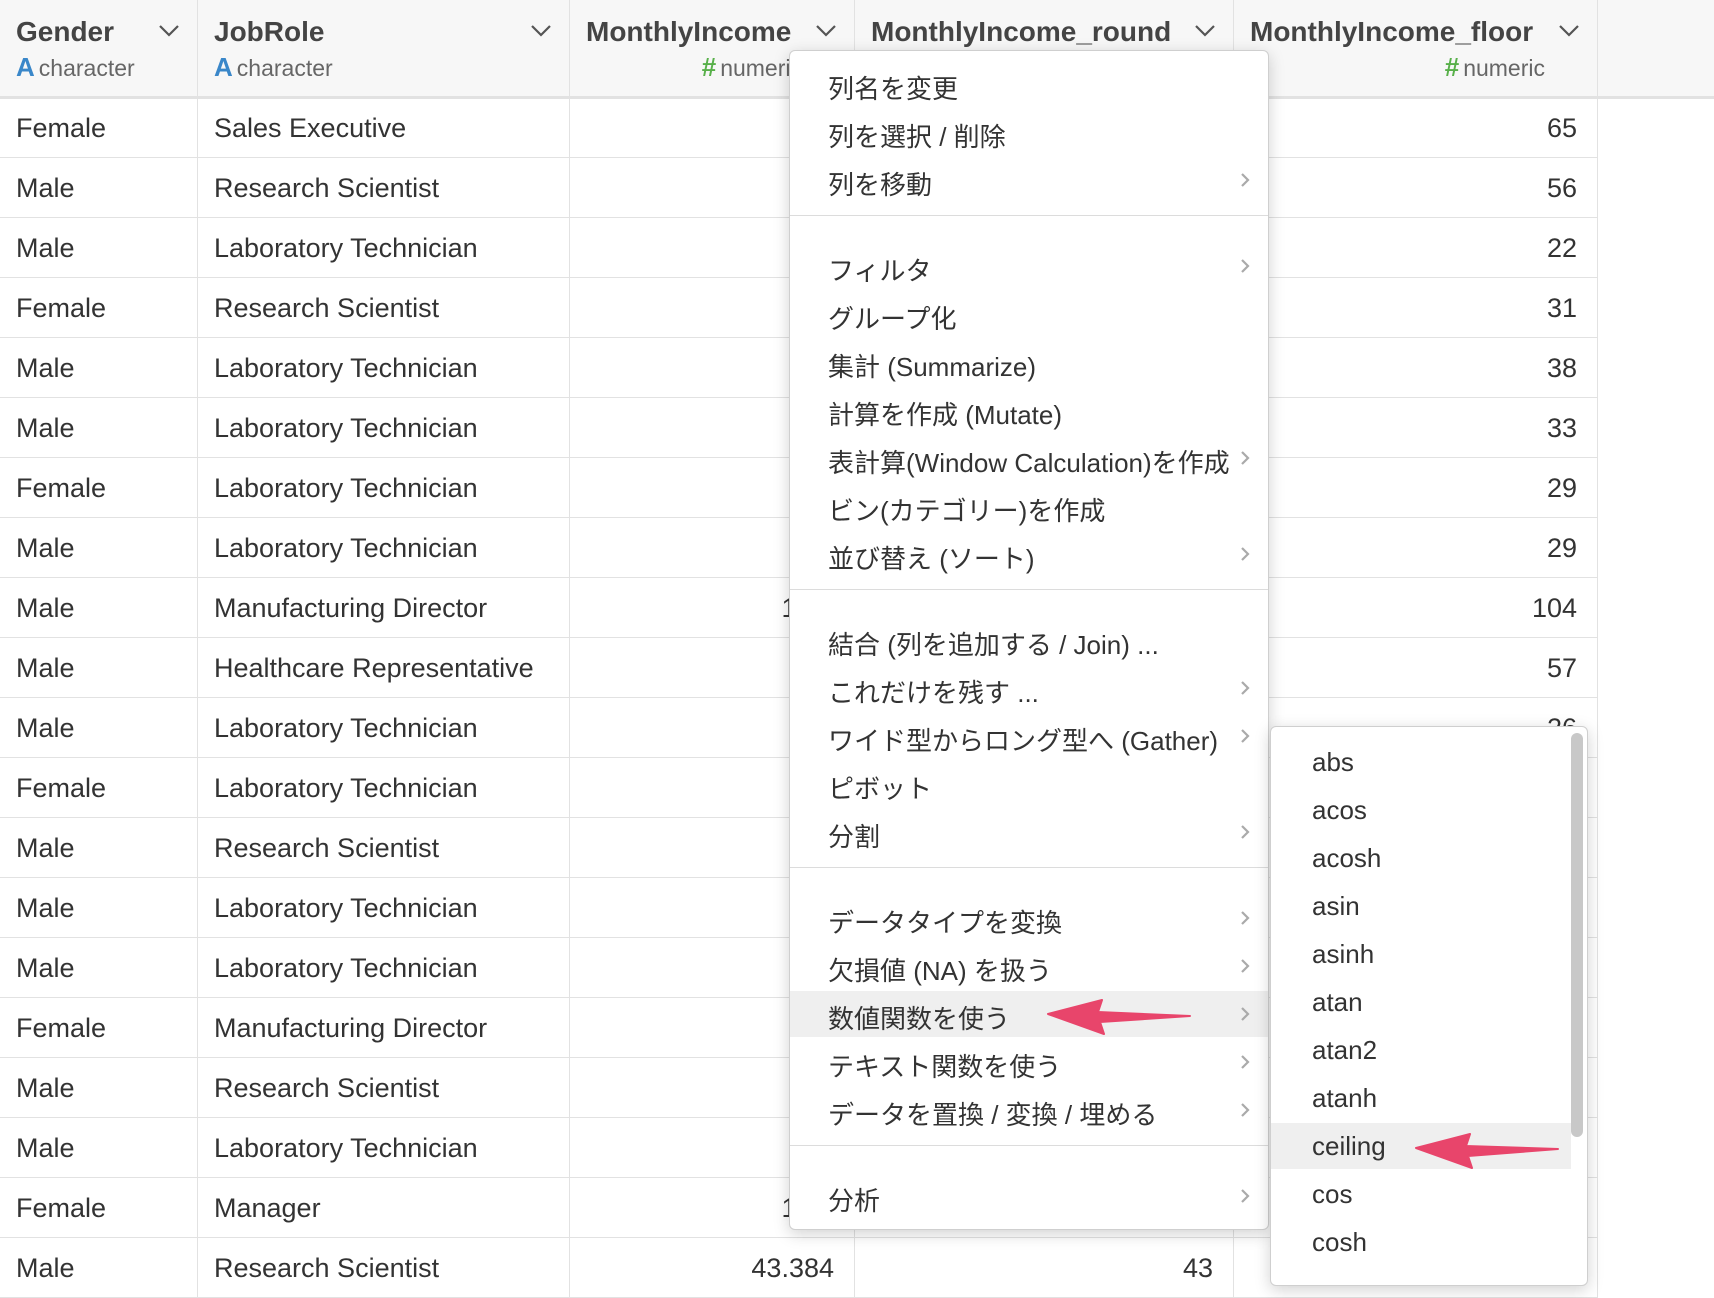  I want to click on menu-item-label: ワイド型からロング型へ (Gather), so click(1023, 741).